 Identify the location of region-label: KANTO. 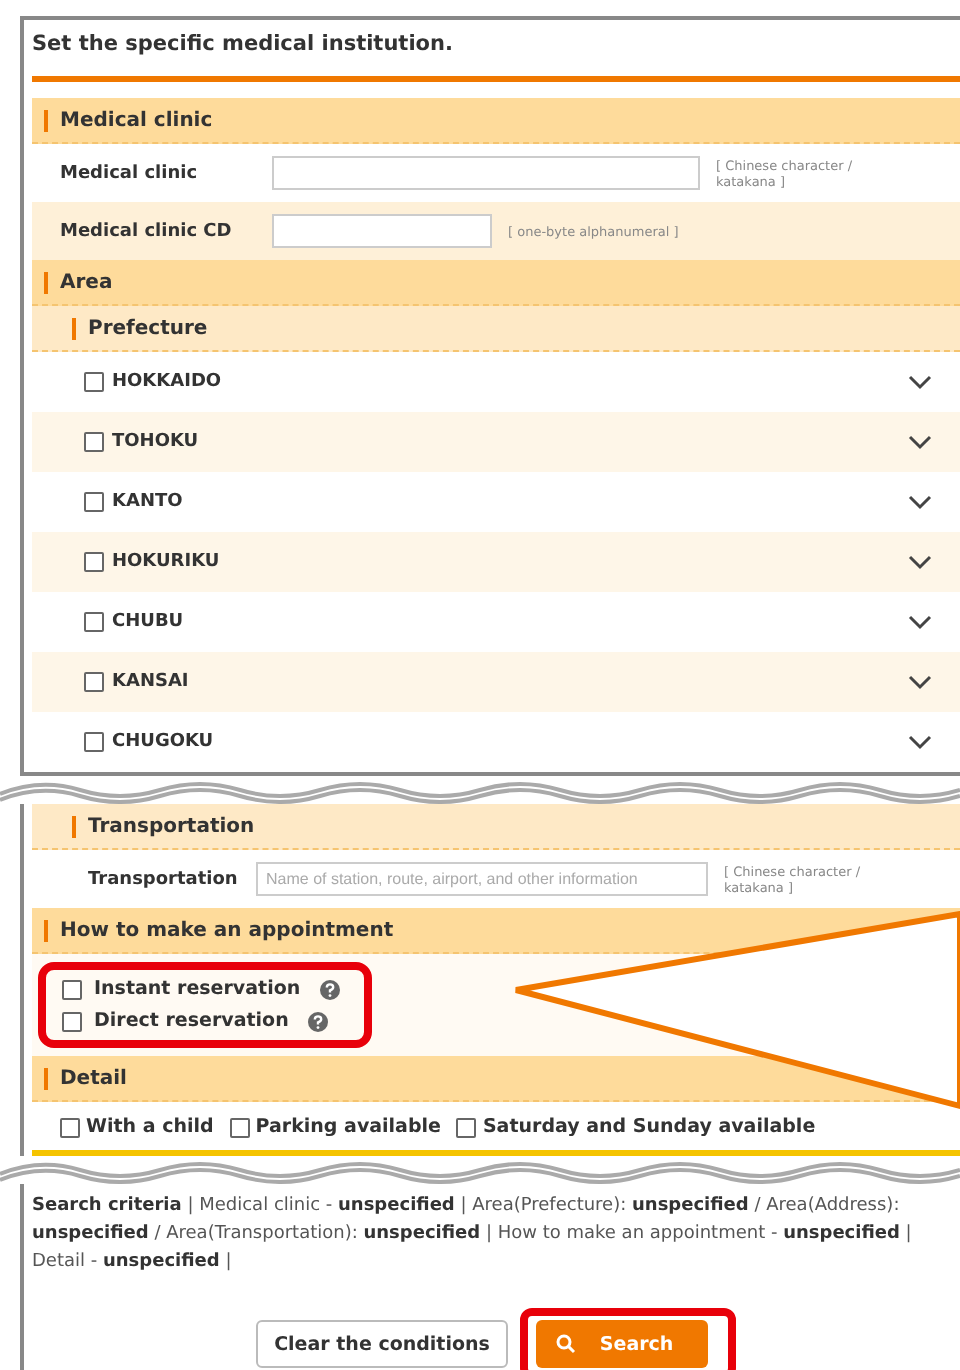
(148, 502).